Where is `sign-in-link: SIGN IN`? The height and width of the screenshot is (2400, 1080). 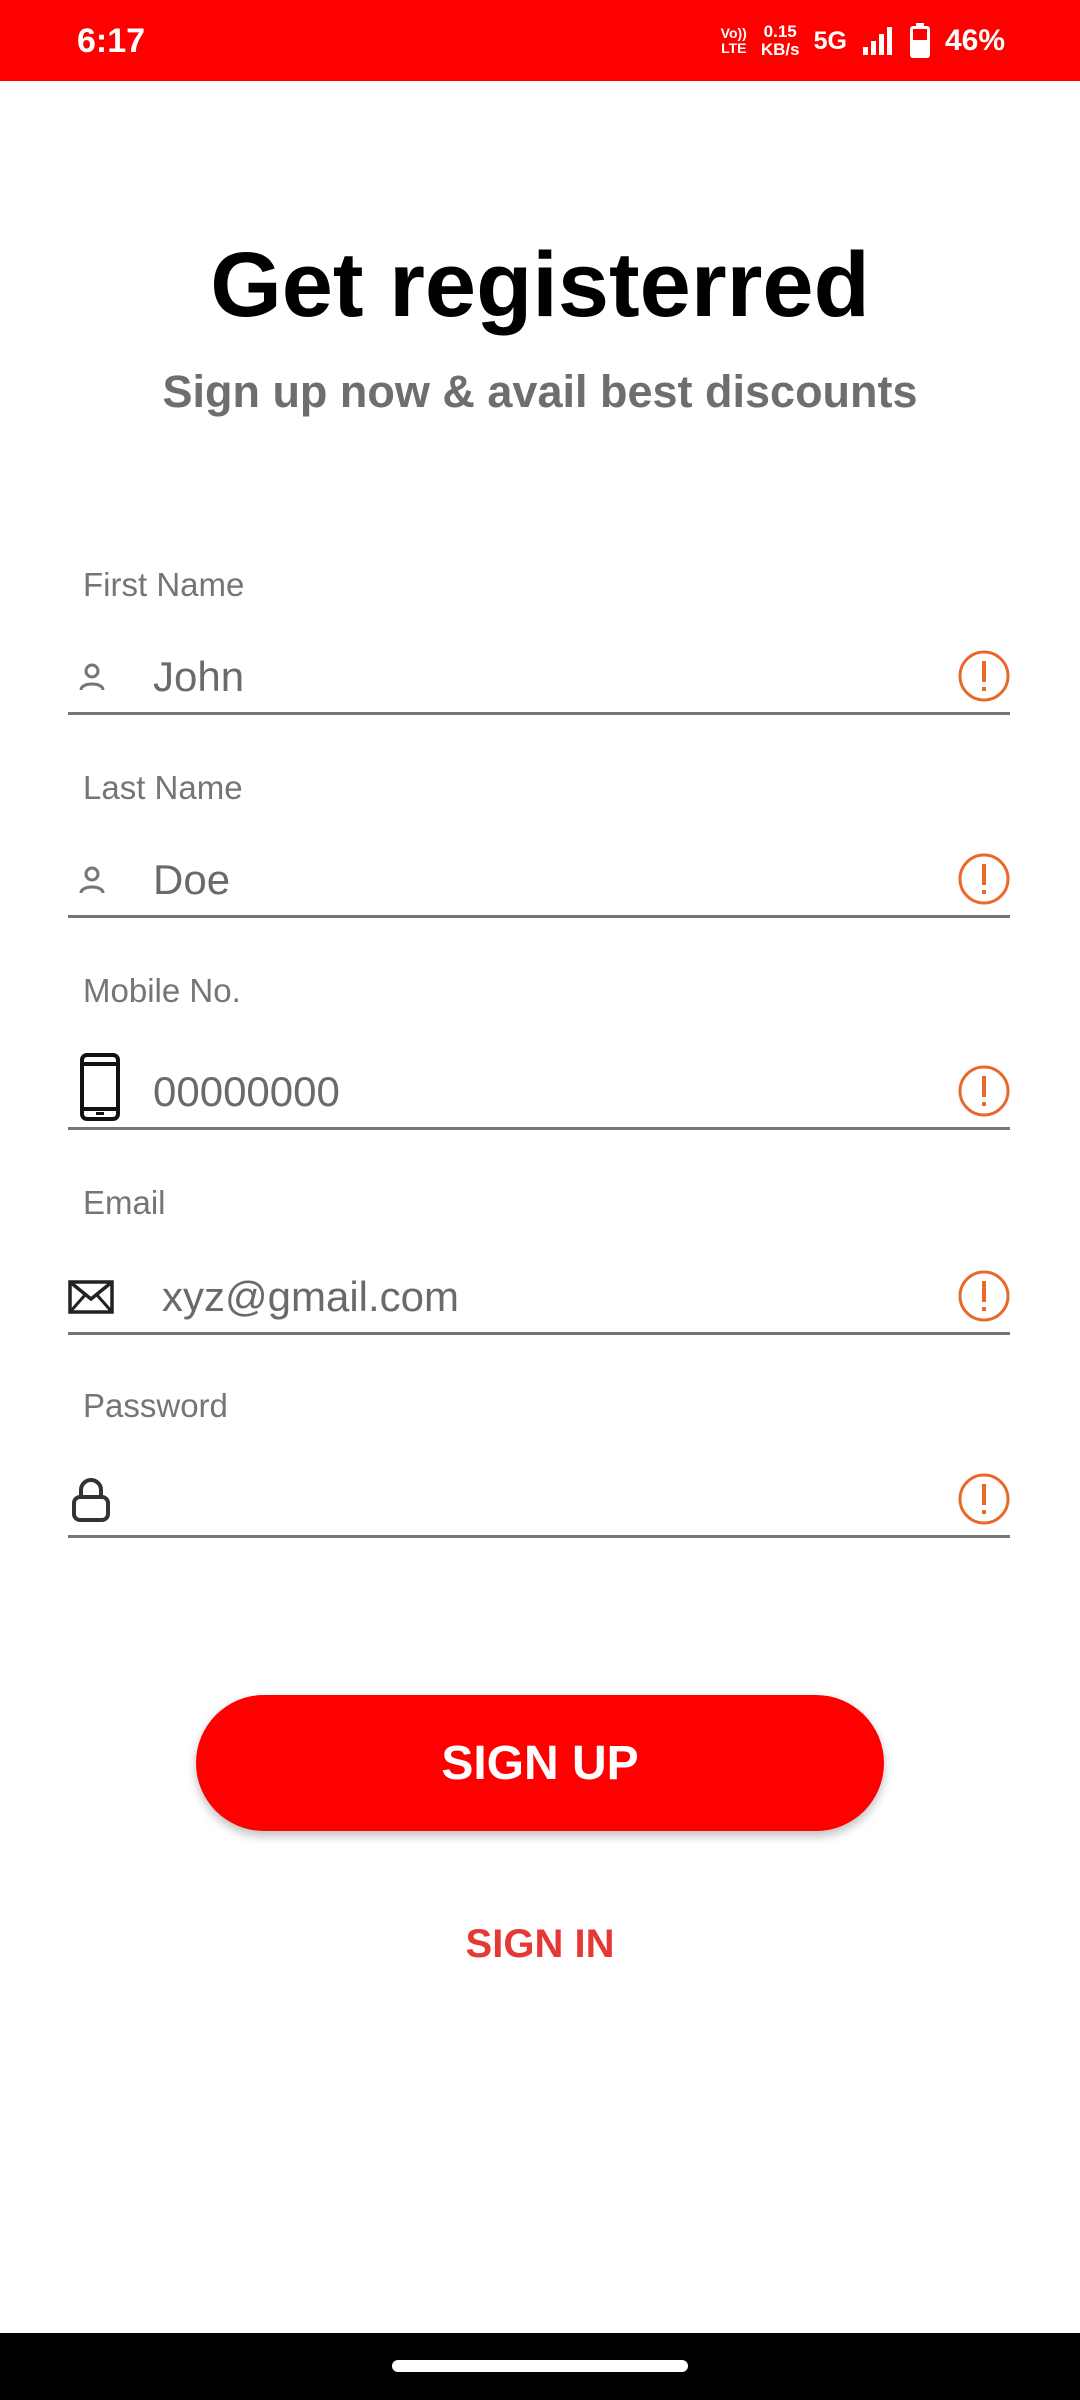
sign-in-link: SIGN IN is located at coordinates (540, 1944).